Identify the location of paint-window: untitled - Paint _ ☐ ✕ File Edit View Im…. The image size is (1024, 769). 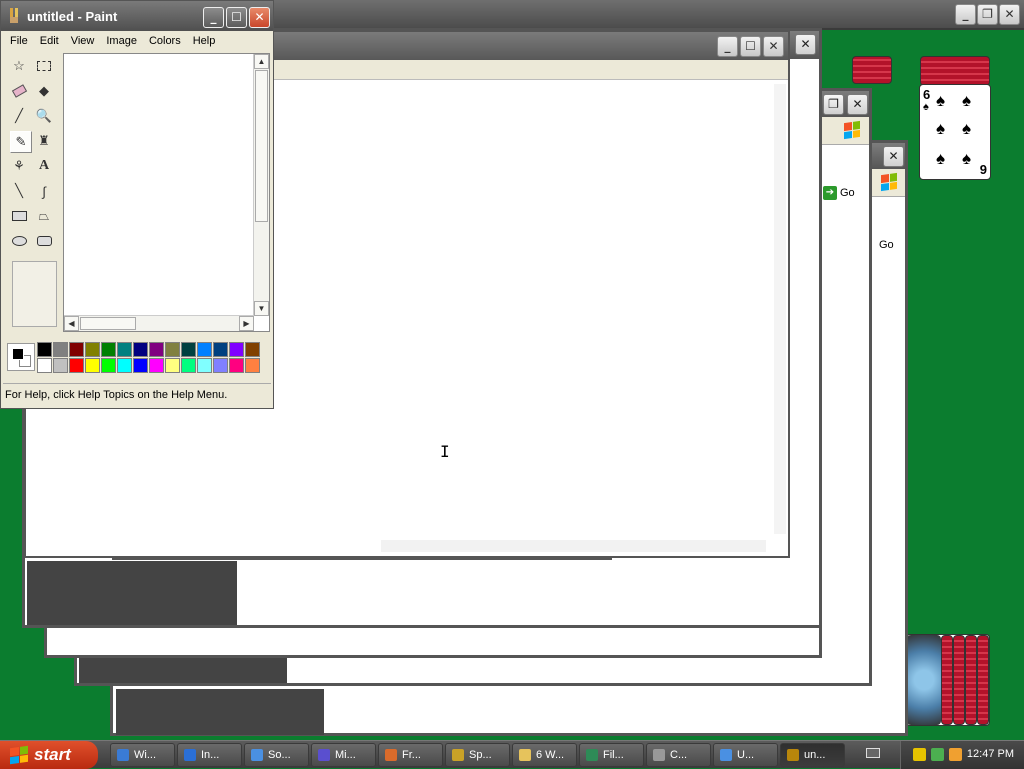
(137, 204).